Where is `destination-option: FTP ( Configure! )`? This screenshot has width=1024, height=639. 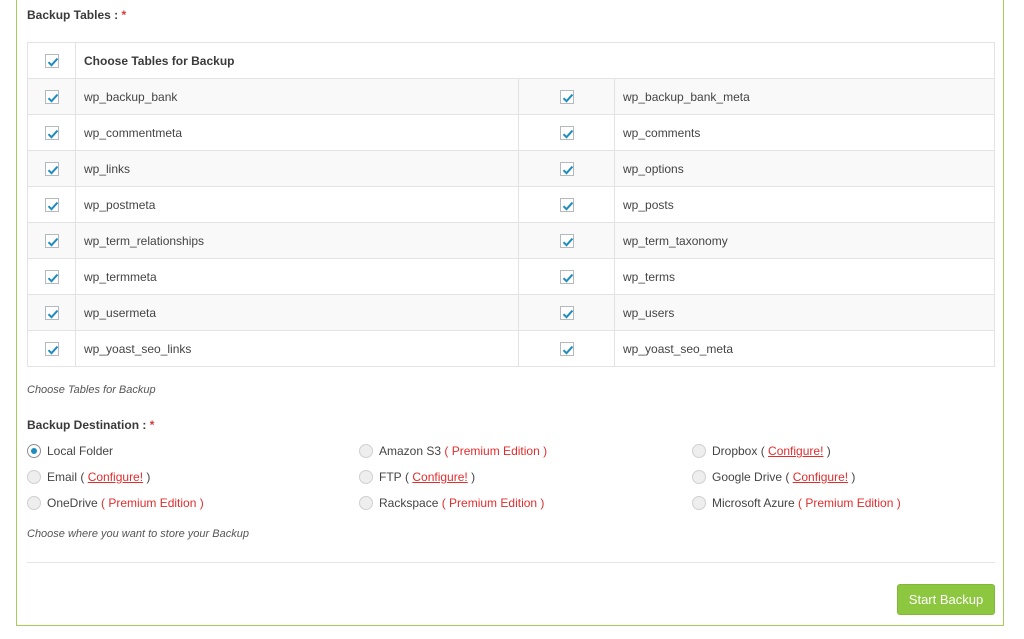
destination-option: FTP ( Configure! ) is located at coordinates (417, 477).